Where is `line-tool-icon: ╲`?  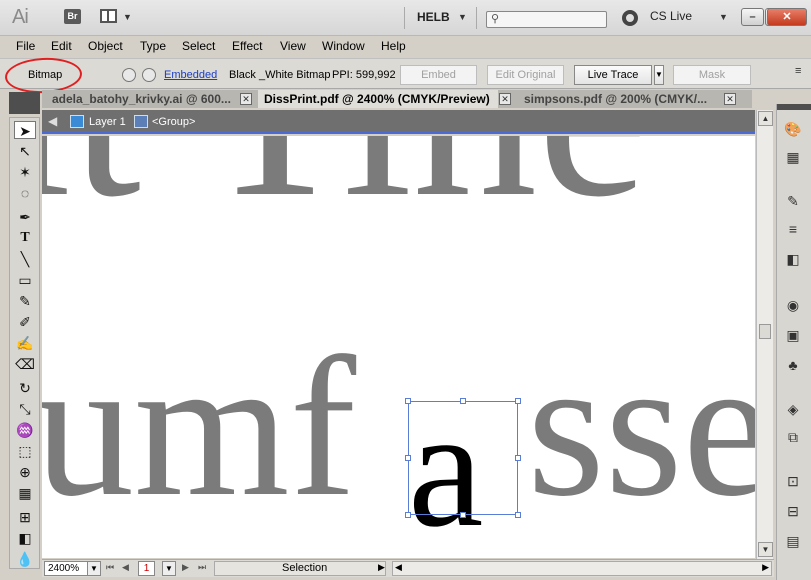 line-tool-icon: ╲ is located at coordinates (25, 259).